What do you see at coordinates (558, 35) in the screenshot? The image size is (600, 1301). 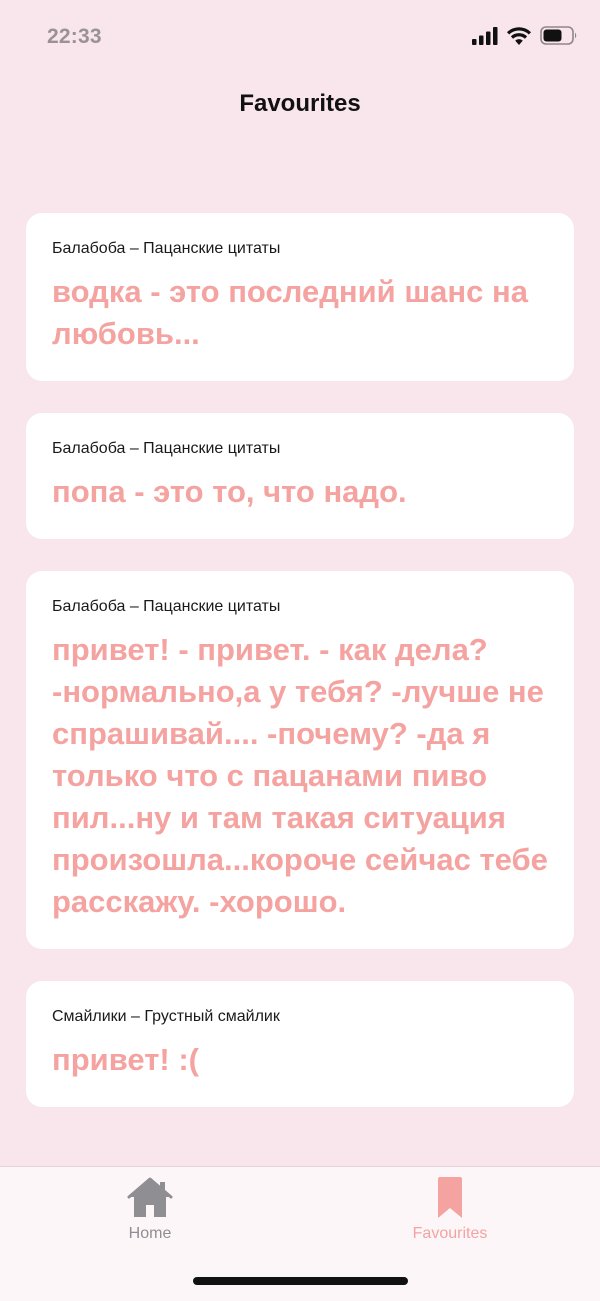 I see `battery-icon` at bounding box center [558, 35].